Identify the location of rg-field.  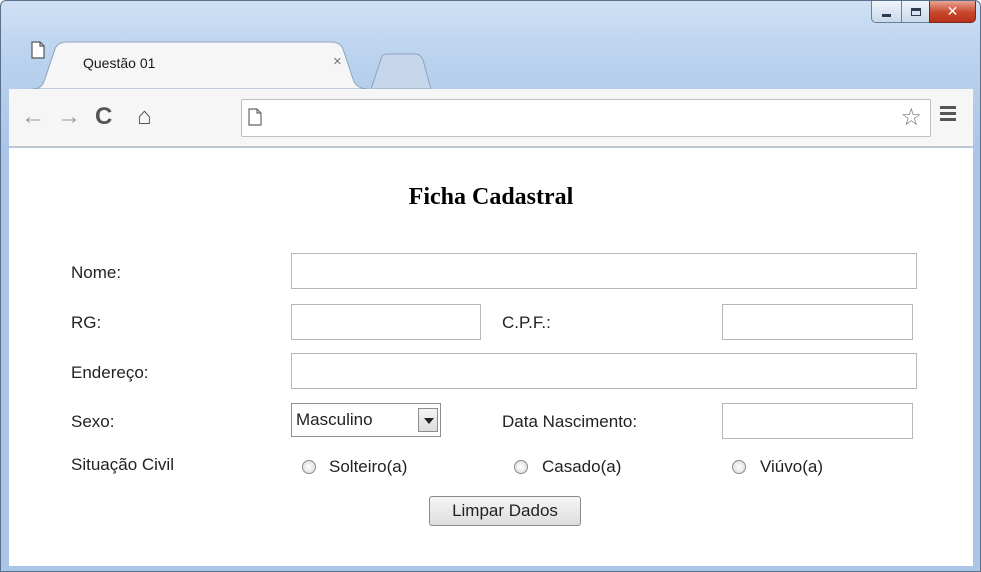
(386, 322).